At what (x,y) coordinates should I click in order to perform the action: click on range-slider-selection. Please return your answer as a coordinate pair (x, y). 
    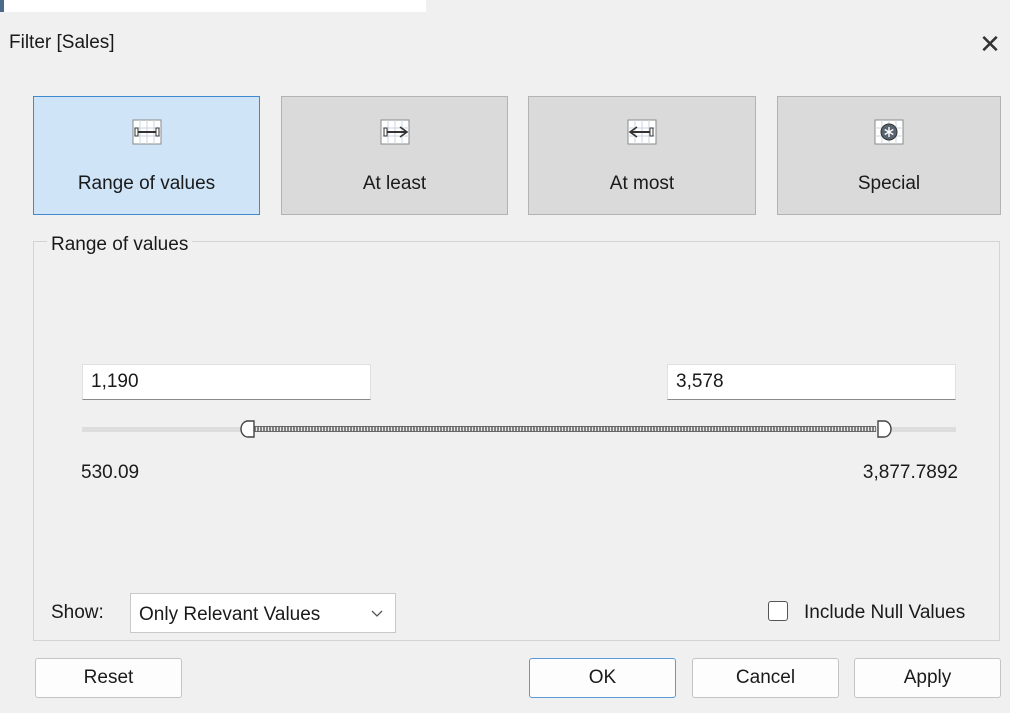
    Looking at the image, I should click on (565, 429).